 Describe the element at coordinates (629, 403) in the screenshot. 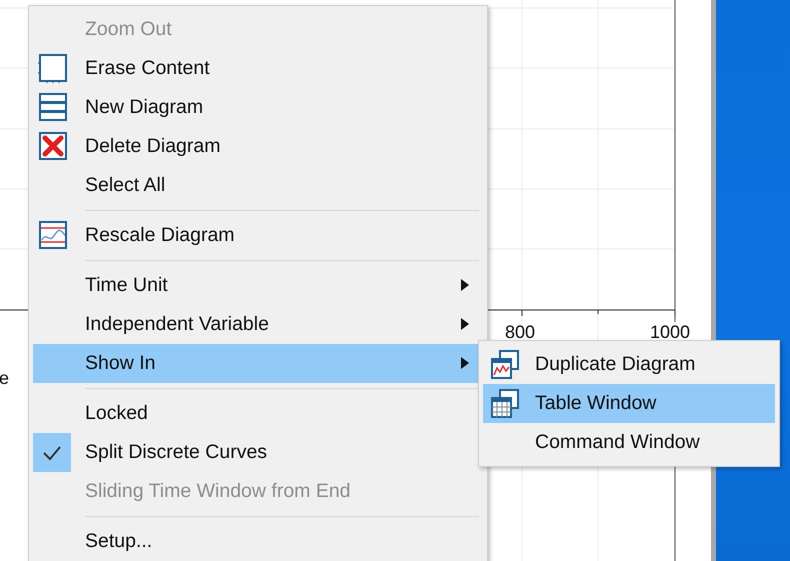

I see `menu-item: Table Window` at that location.